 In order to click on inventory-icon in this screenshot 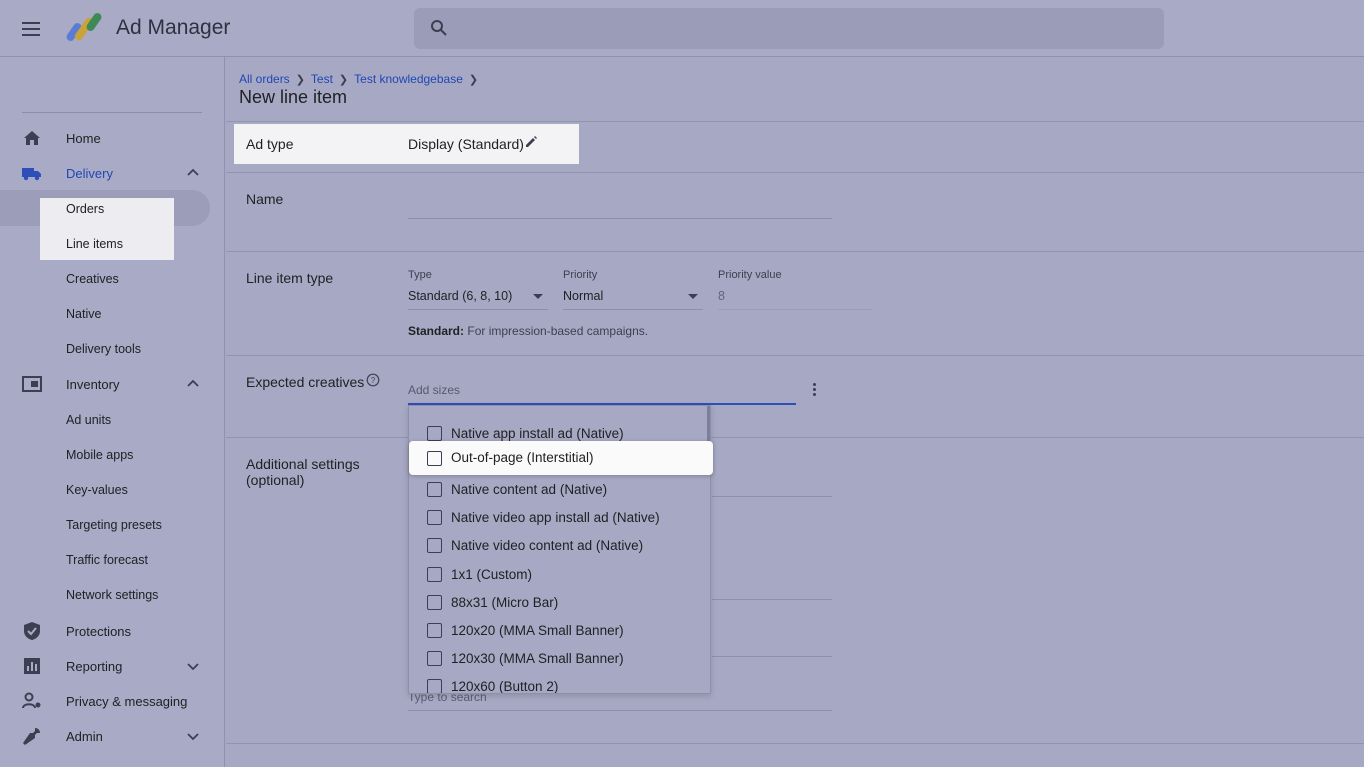, I will do `click(32, 384)`.